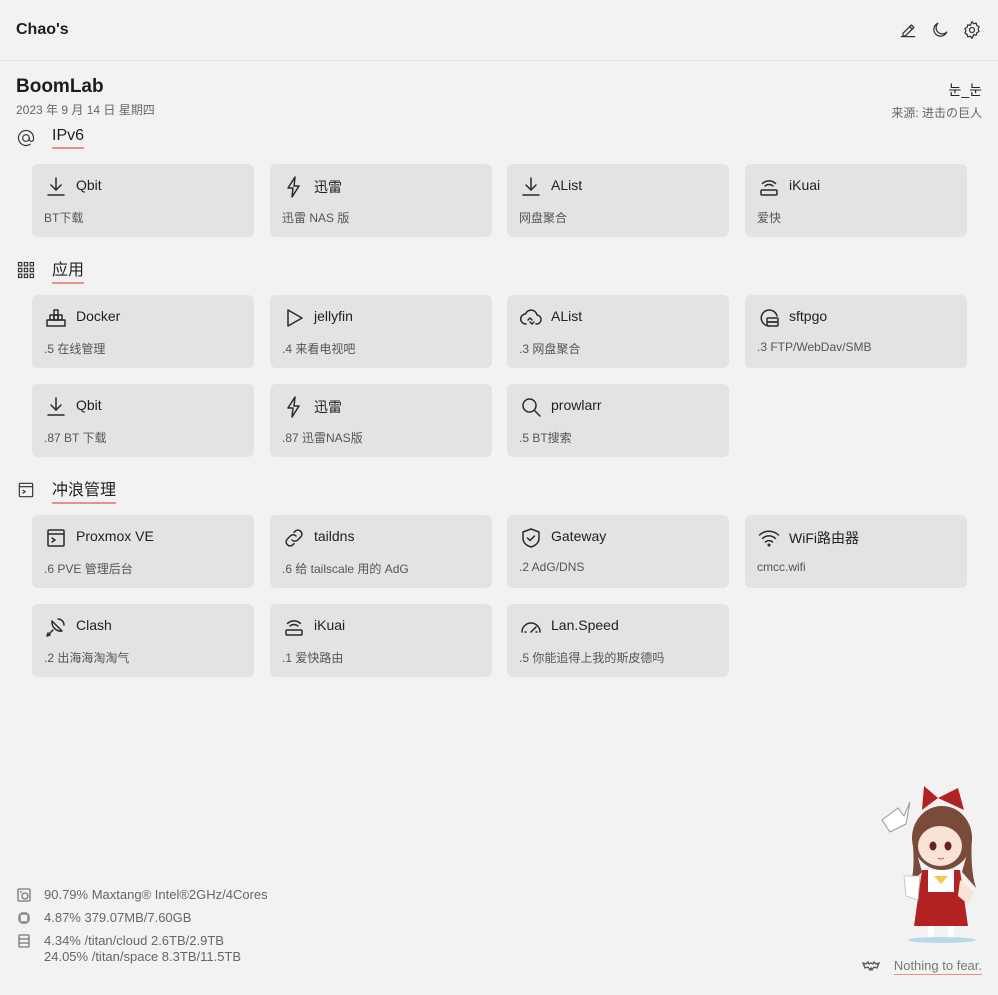 The height and width of the screenshot is (995, 998). Describe the element at coordinates (87, 658) in the screenshot. I see `card-desc: .2 出海海淘淘气` at that location.